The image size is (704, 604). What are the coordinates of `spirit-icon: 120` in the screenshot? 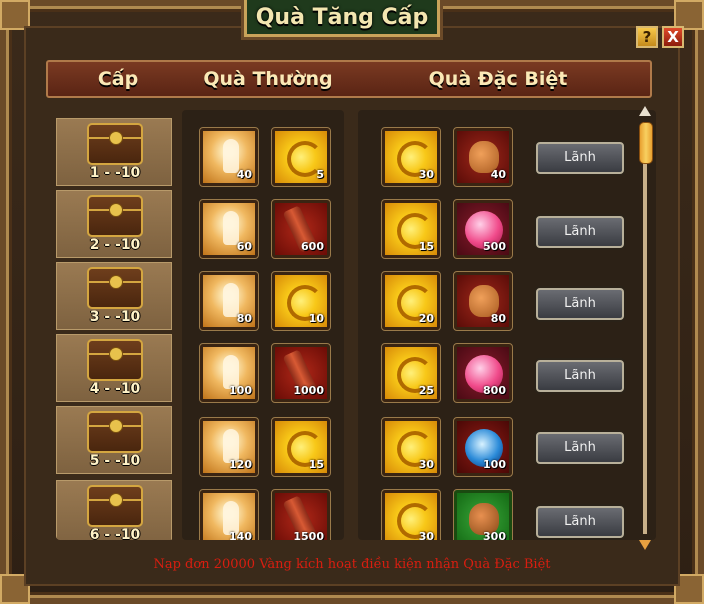 It's located at (229, 447).